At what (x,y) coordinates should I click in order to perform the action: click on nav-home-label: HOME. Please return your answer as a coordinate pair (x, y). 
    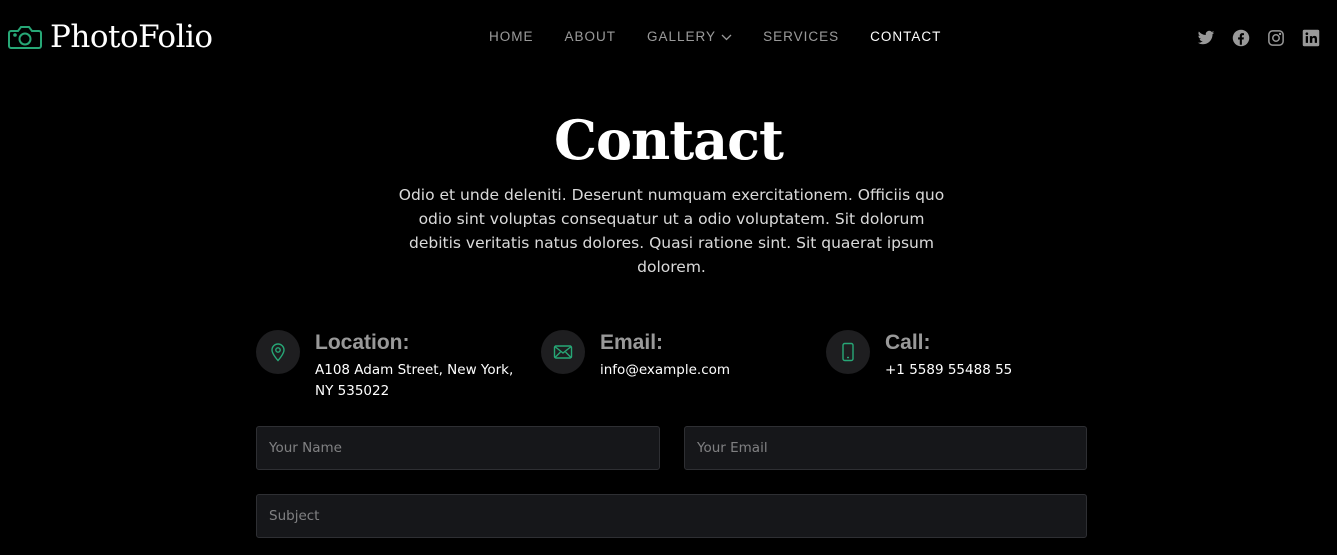
    Looking at the image, I should click on (511, 36).